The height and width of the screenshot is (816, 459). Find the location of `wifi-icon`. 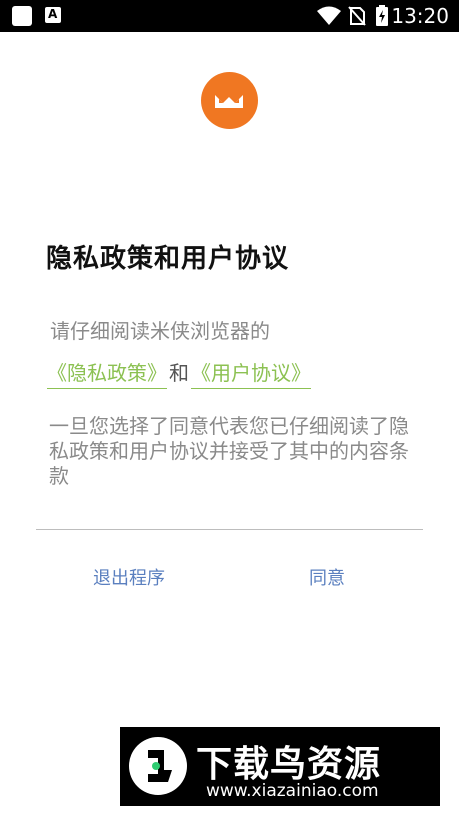

wifi-icon is located at coordinates (329, 15).